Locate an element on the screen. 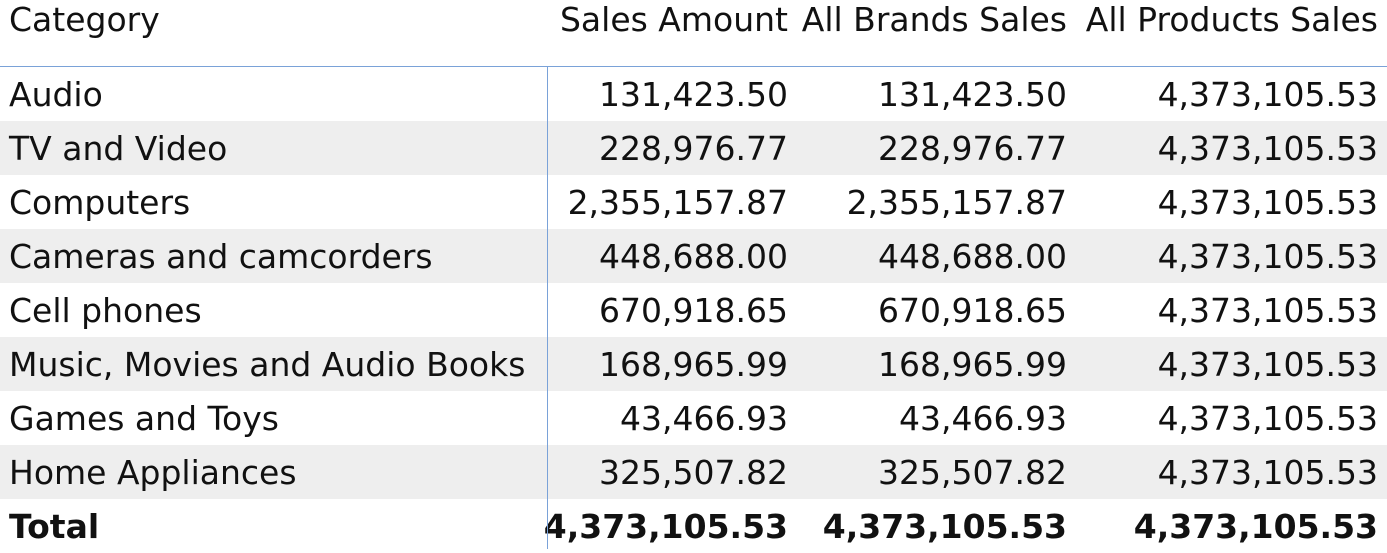  total-all-brands-sales: 4,373,105.53 is located at coordinates (944, 526).